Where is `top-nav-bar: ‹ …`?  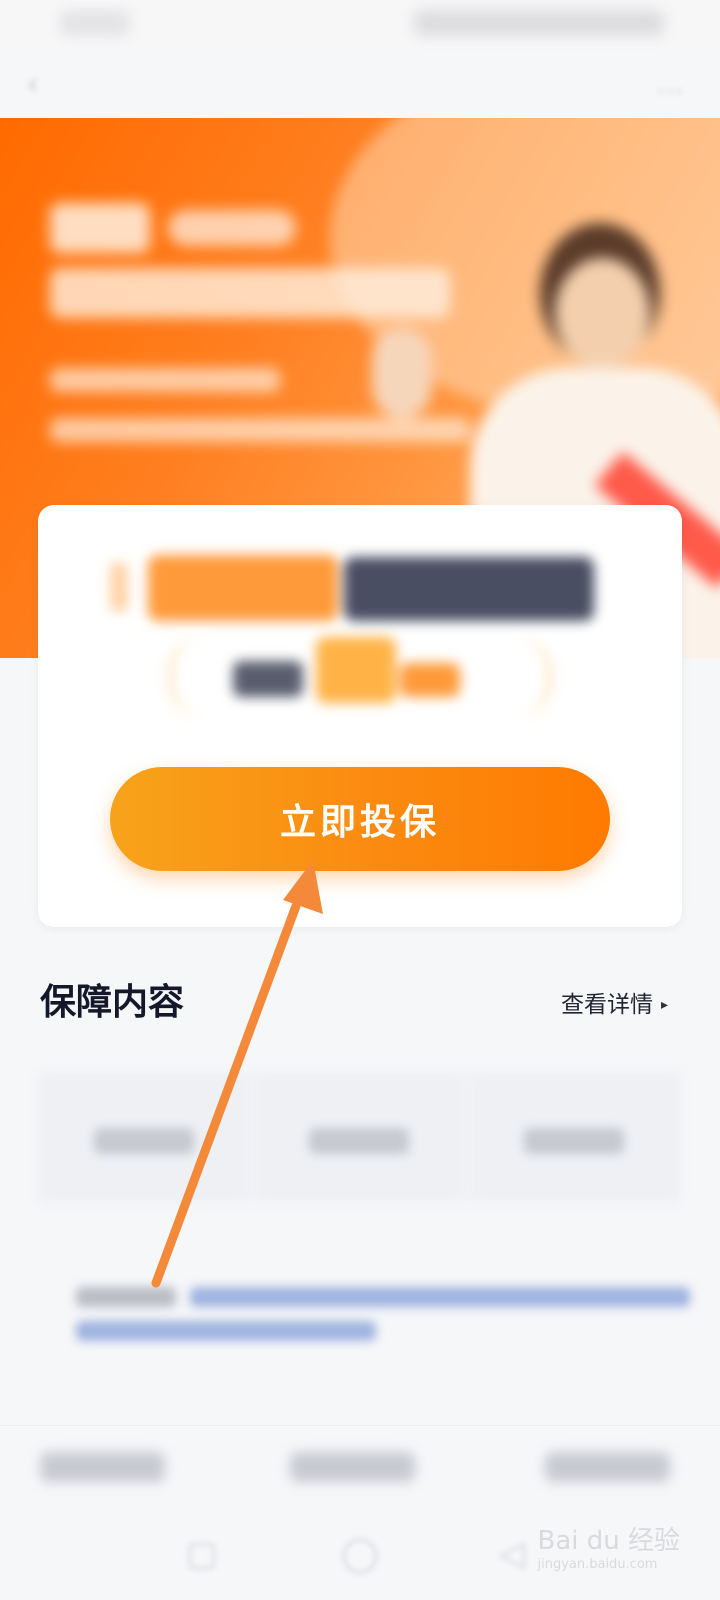
top-nav-bar: ‹ … is located at coordinates (360, 86).